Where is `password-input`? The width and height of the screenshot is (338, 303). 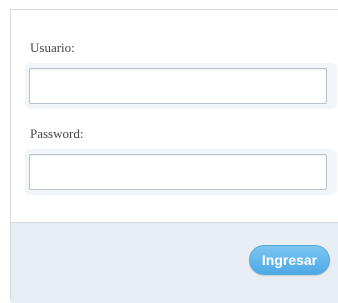 password-input is located at coordinates (178, 172).